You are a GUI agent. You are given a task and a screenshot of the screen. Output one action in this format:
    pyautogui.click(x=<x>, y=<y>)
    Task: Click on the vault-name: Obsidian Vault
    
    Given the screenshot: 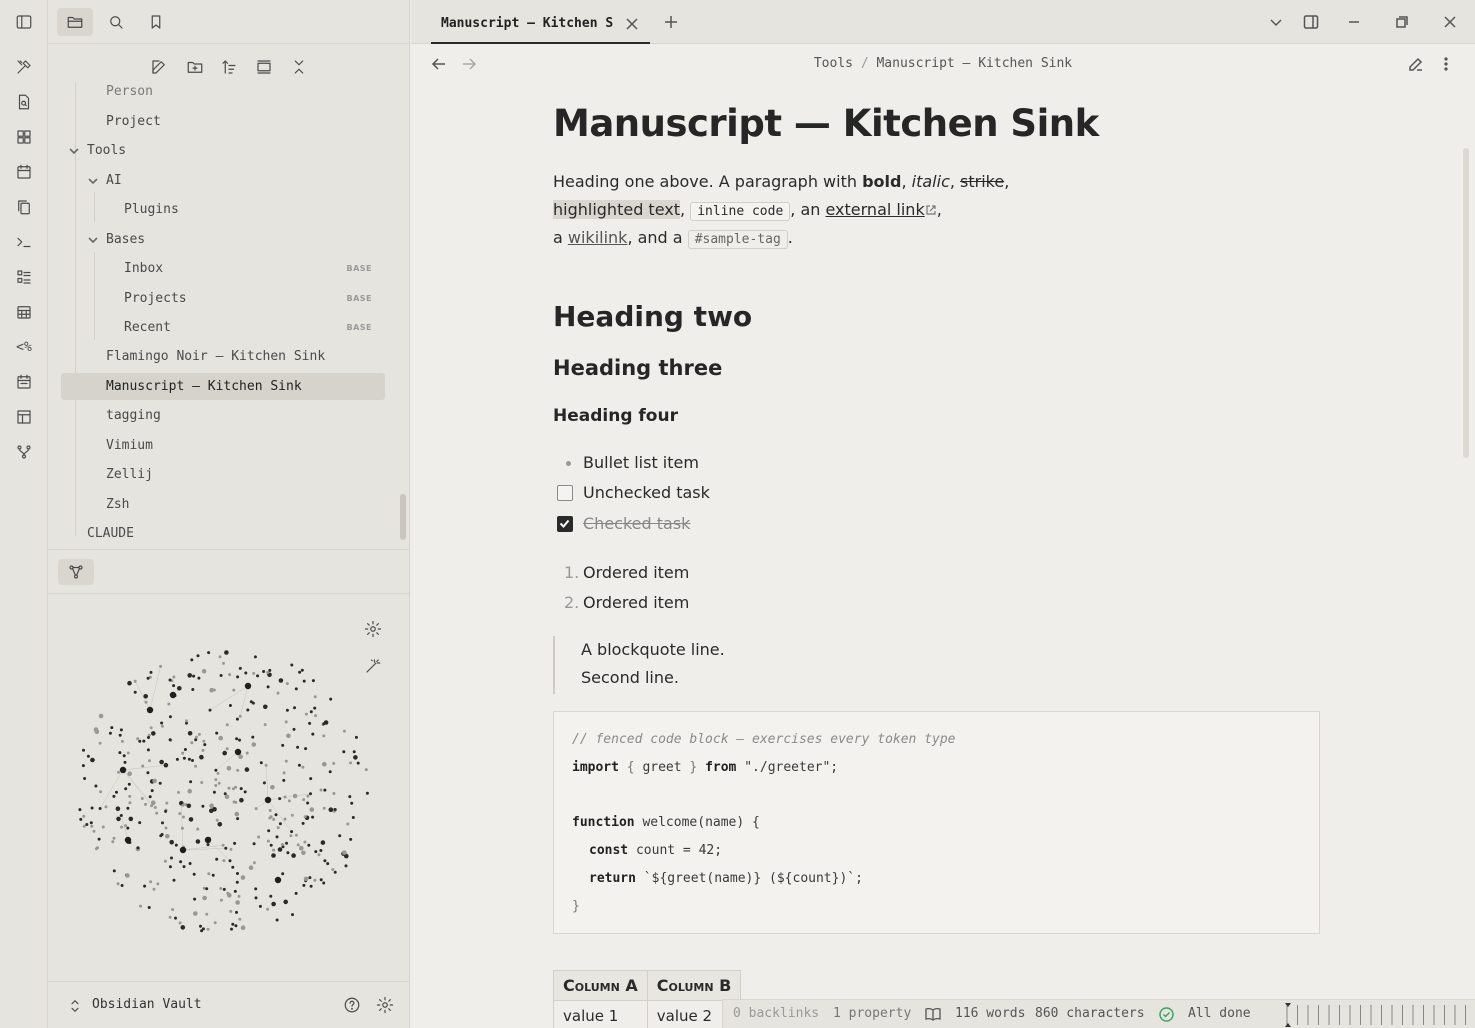 What is the action you would take?
    pyautogui.click(x=147, y=1004)
    